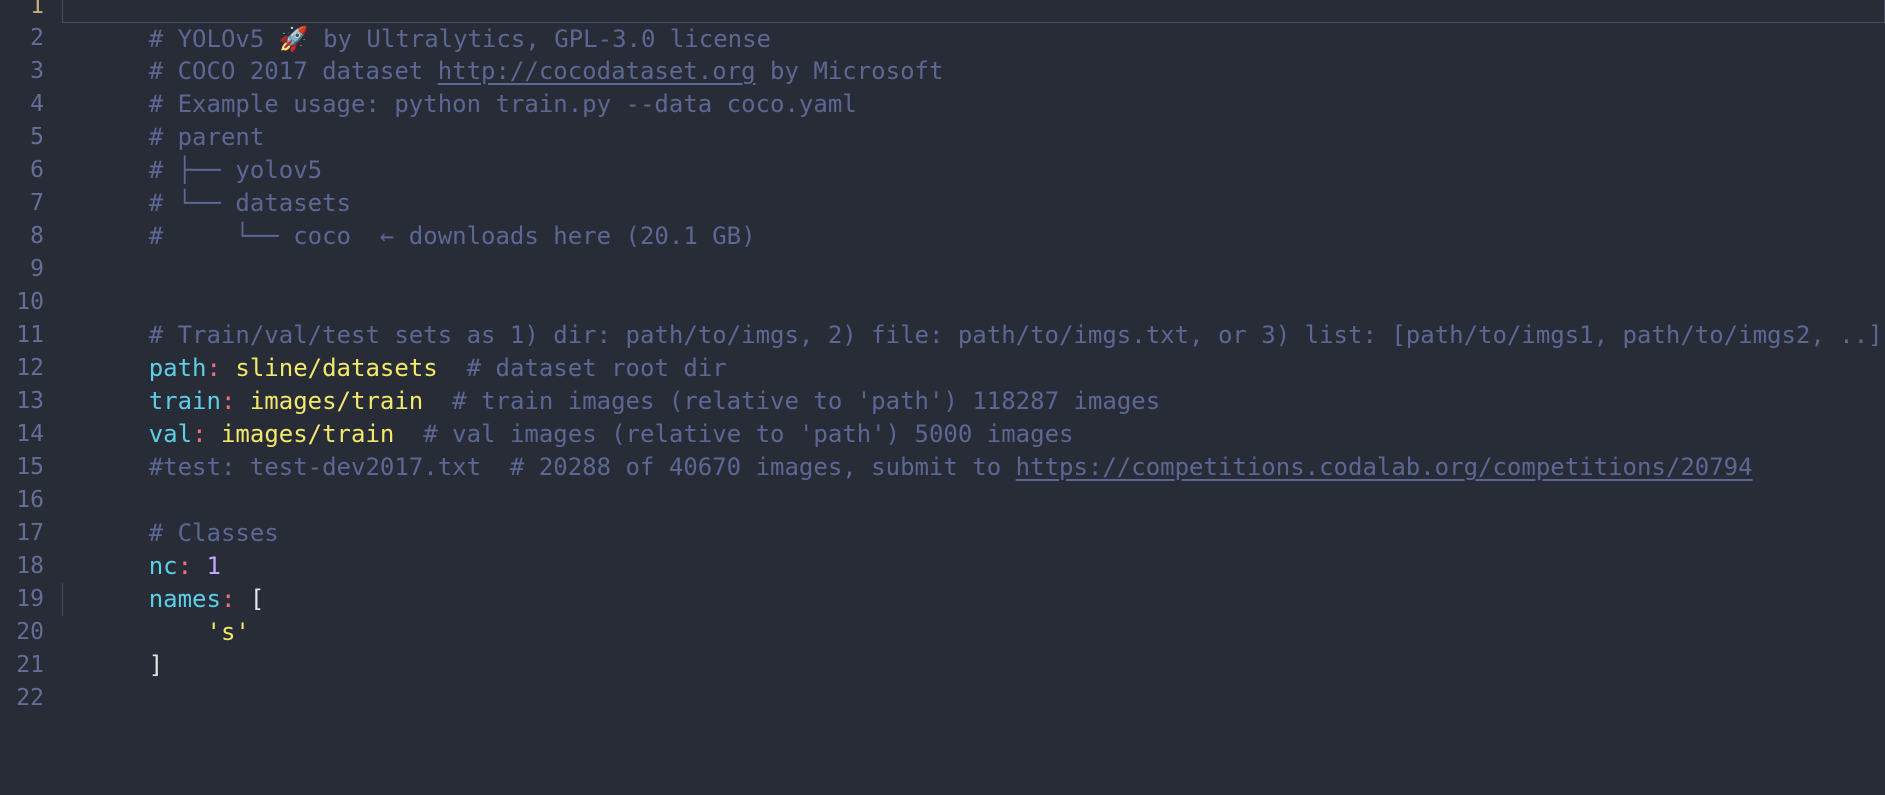 This screenshot has height=795, width=1885. I want to click on indent-guide, so click(62, 599).